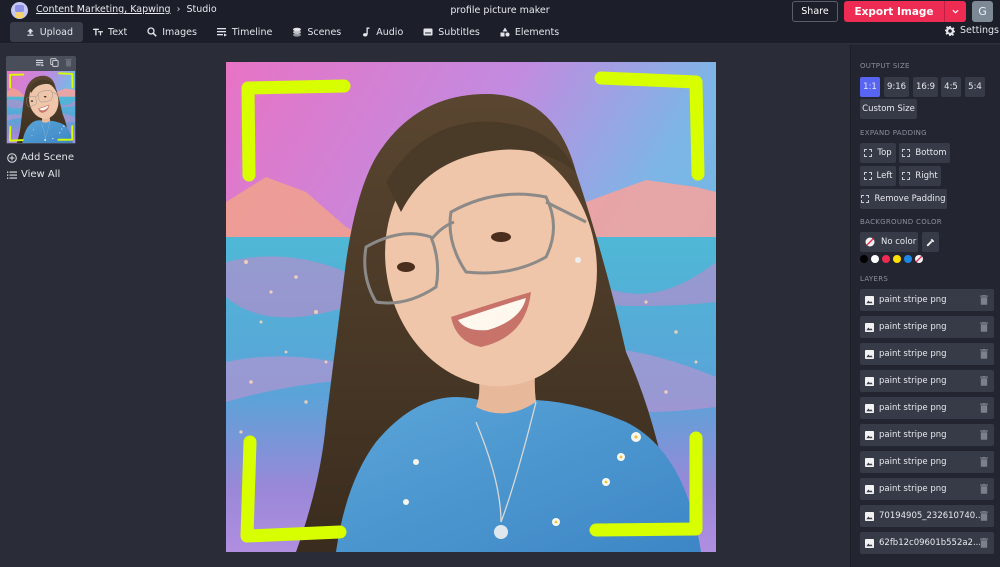  What do you see at coordinates (12, 175) in the screenshot?
I see `list-icon` at bounding box center [12, 175].